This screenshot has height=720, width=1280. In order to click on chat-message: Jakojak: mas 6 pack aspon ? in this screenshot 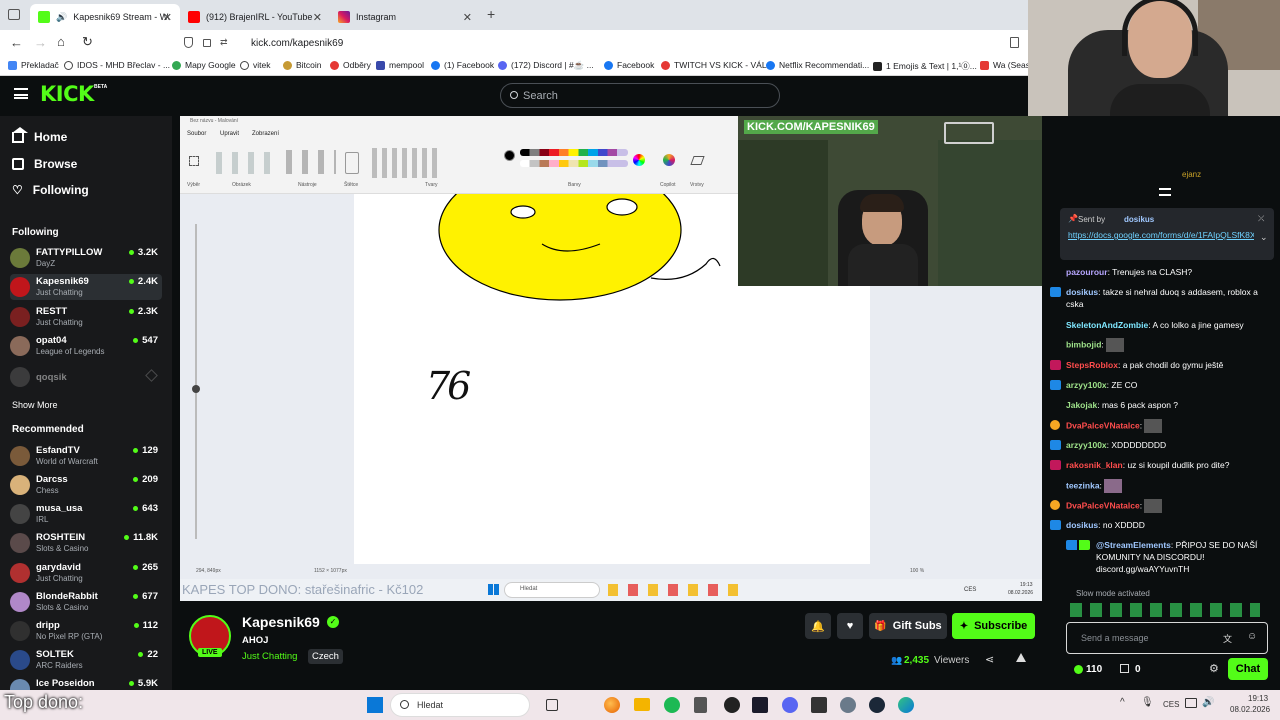, I will do `click(1122, 405)`.